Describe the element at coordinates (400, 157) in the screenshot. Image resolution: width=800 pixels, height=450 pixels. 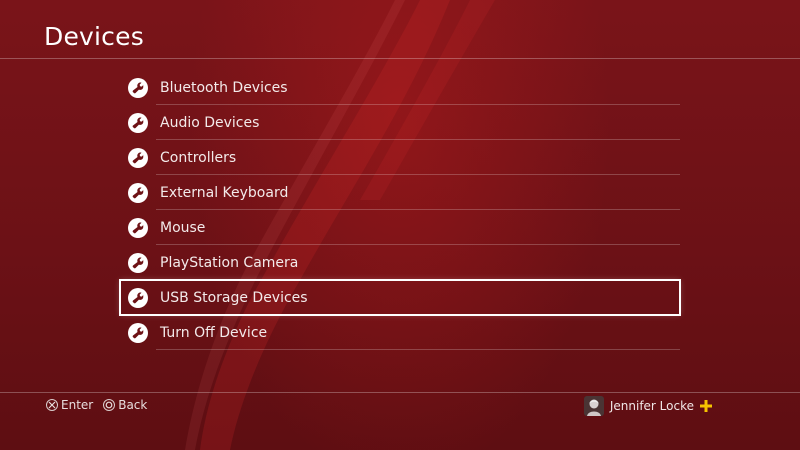
I see `menu-item-controllers: Controllers` at that location.